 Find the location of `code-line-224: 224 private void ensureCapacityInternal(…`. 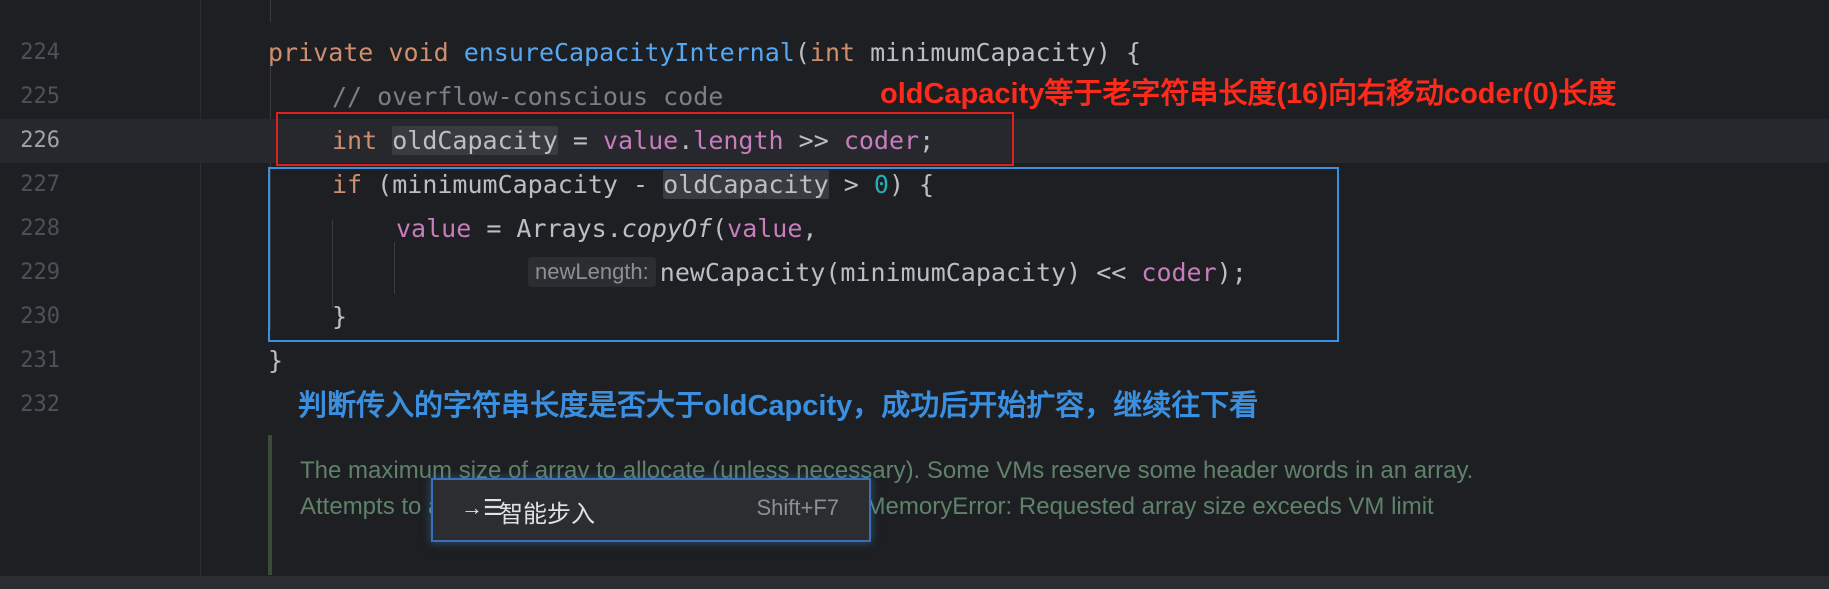

code-line-224: 224 private void ensureCapacityInternal(… is located at coordinates (914, 53).